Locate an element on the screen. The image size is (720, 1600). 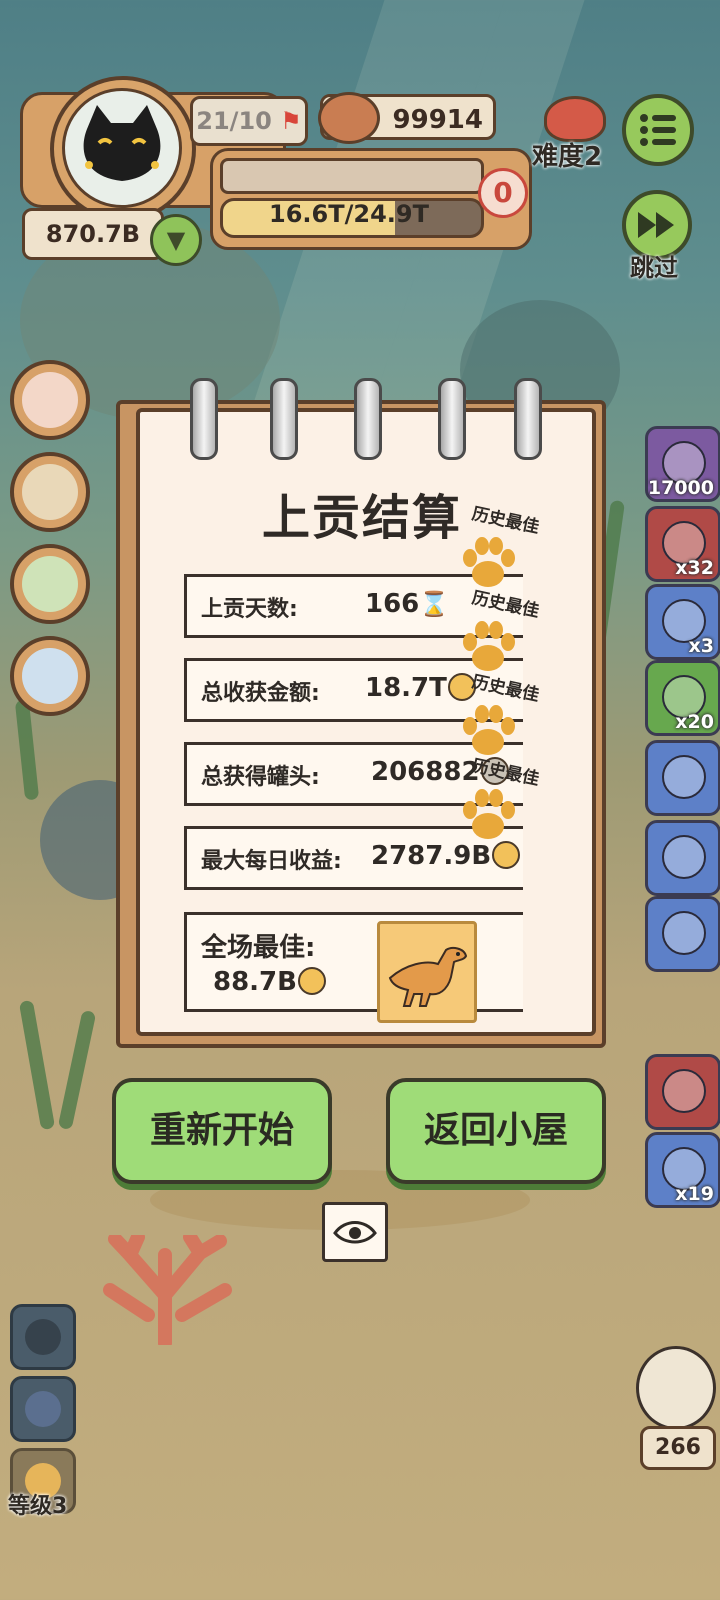
stat-value: 166⌛ is located at coordinates (407, 604).